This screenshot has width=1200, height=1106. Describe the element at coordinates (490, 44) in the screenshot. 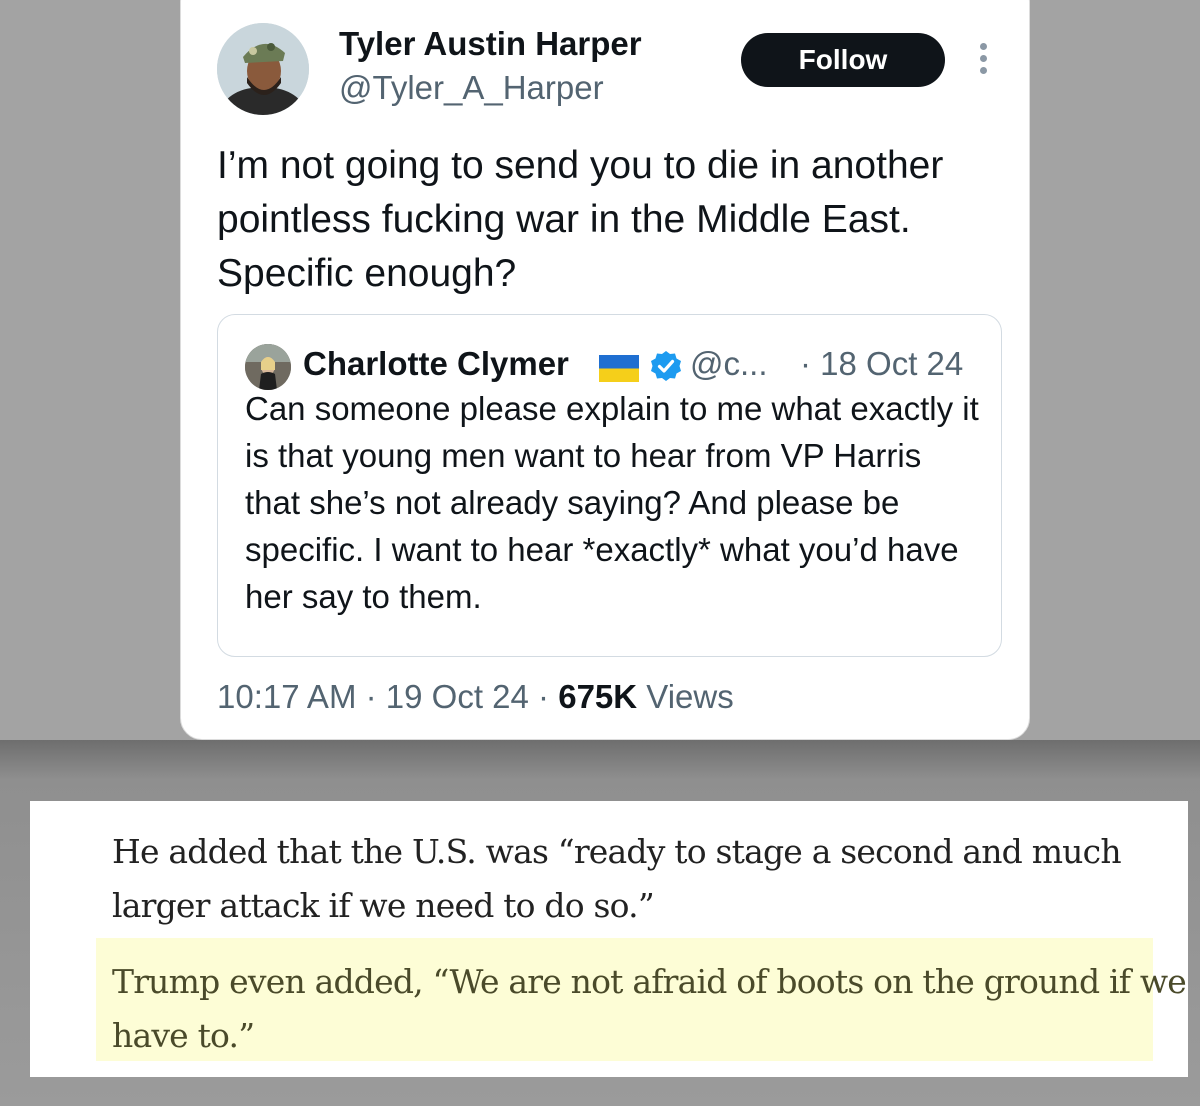

I see `author-name: Tyler Austin Harper` at that location.